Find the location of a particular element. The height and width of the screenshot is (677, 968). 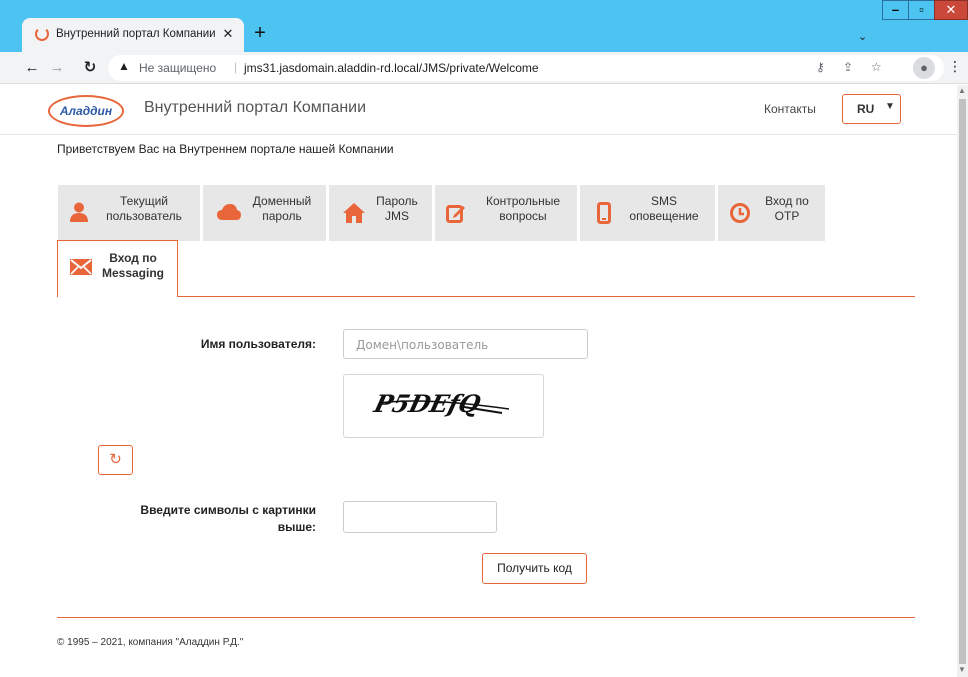

logo-text: Аладдин is located at coordinates (86, 111).